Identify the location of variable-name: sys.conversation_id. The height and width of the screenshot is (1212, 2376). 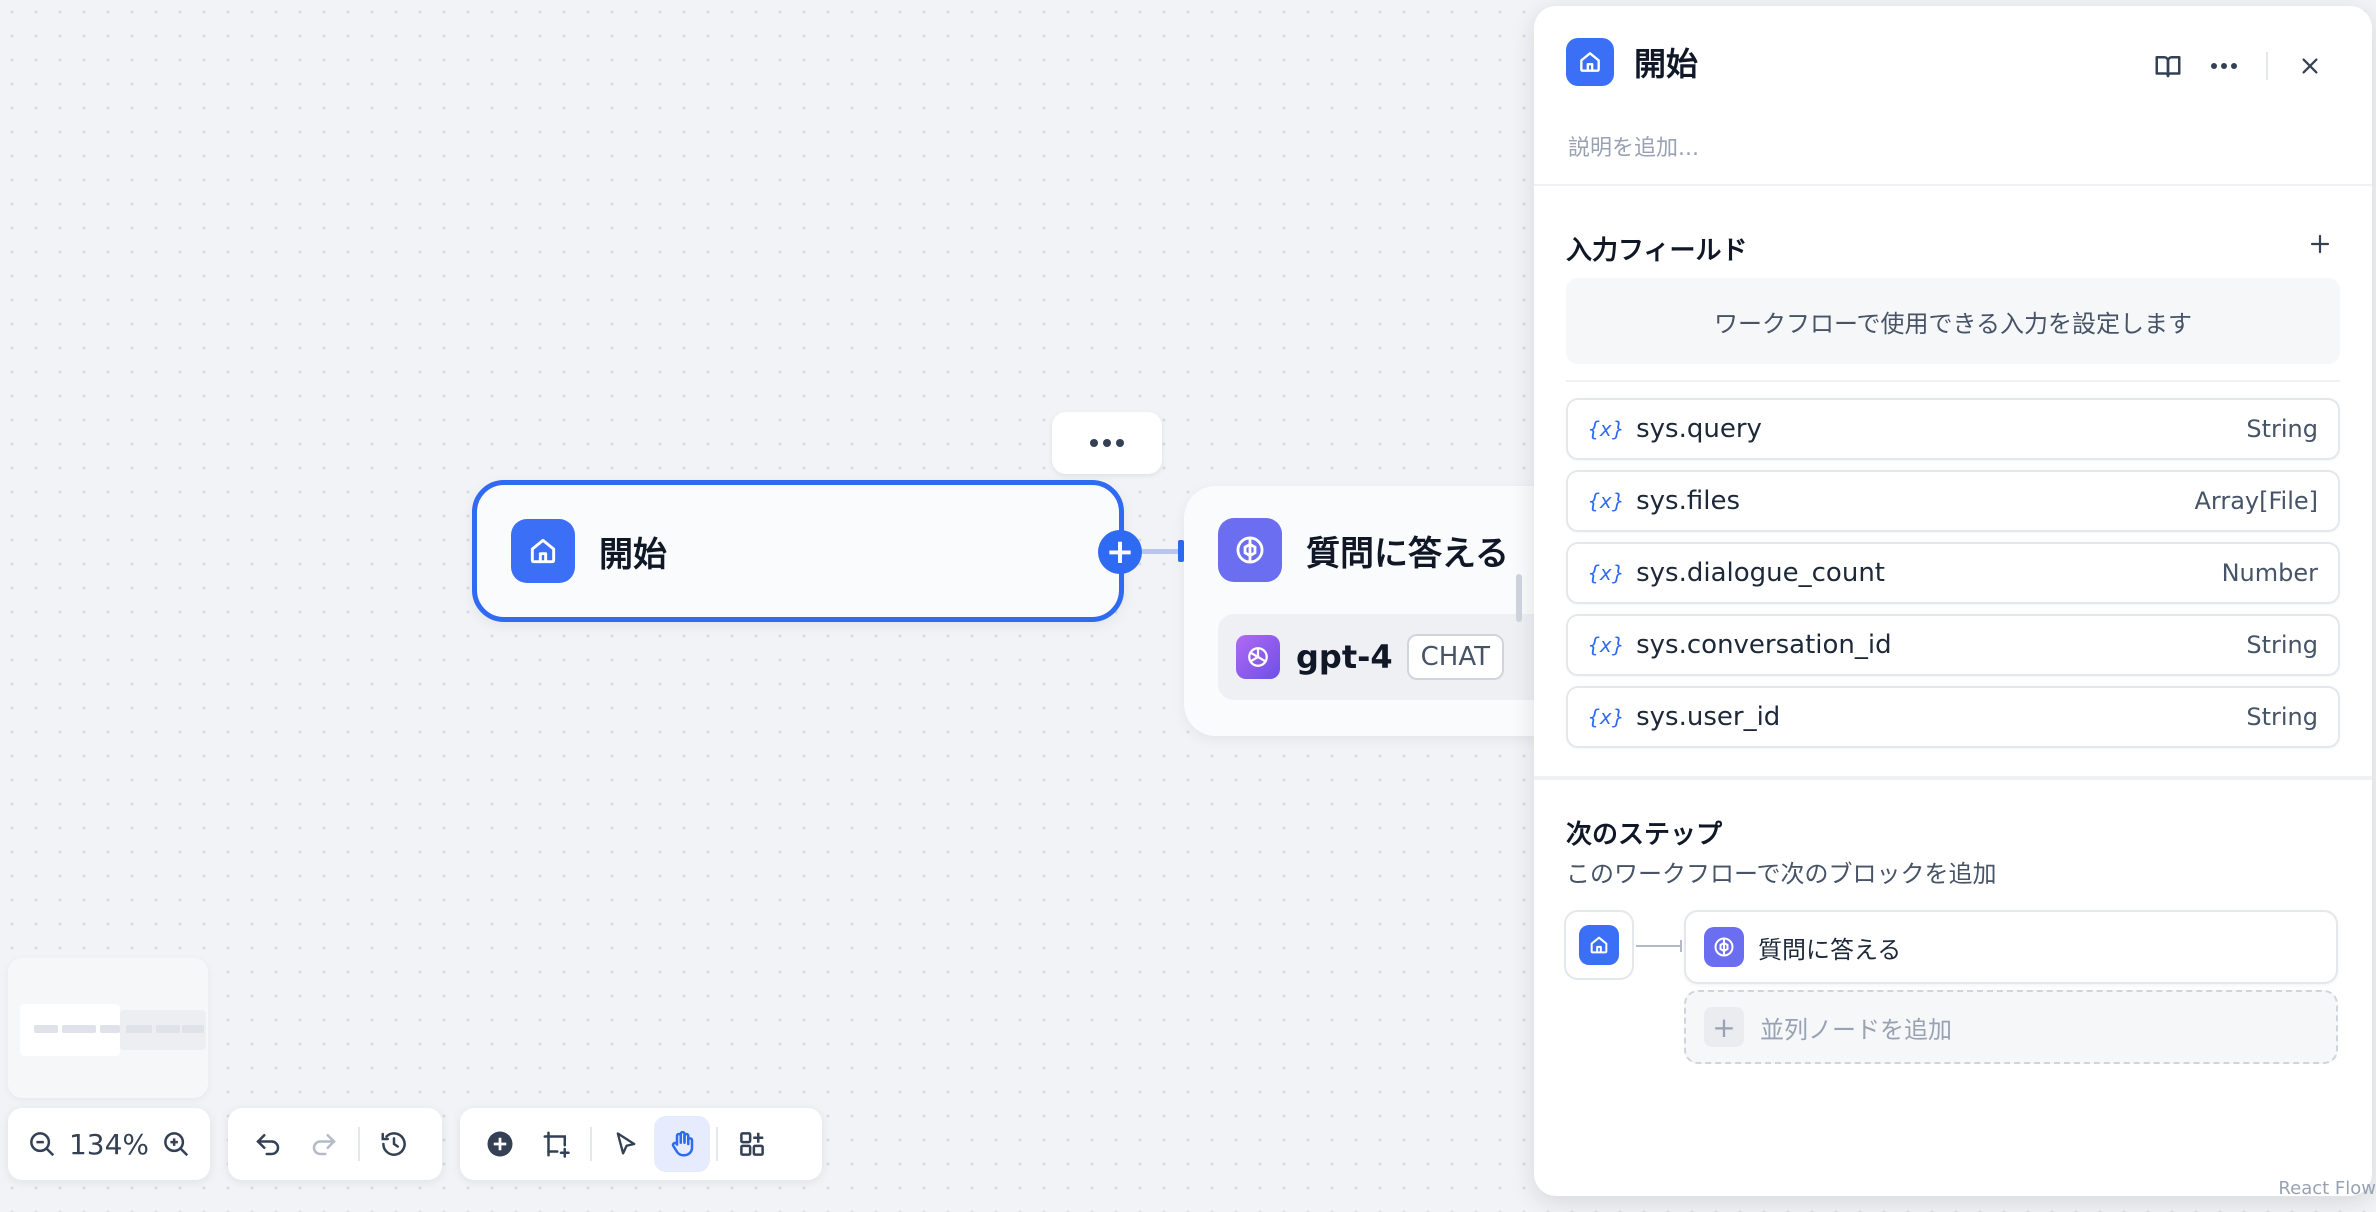
(1764, 645).